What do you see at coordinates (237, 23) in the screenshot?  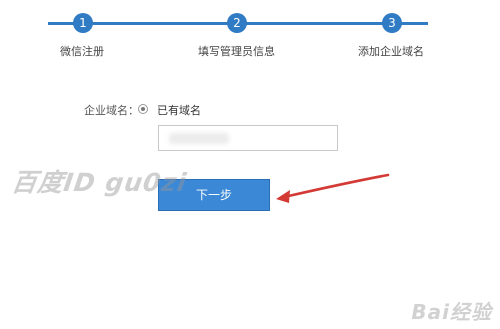 I see `step-2-marker: 2` at bounding box center [237, 23].